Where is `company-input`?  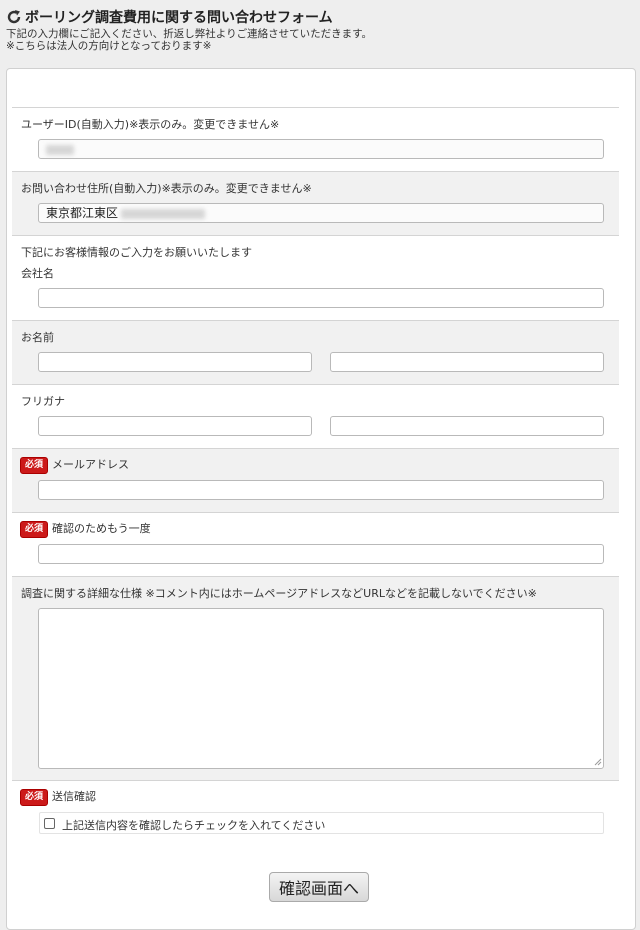
company-input is located at coordinates (321, 298).